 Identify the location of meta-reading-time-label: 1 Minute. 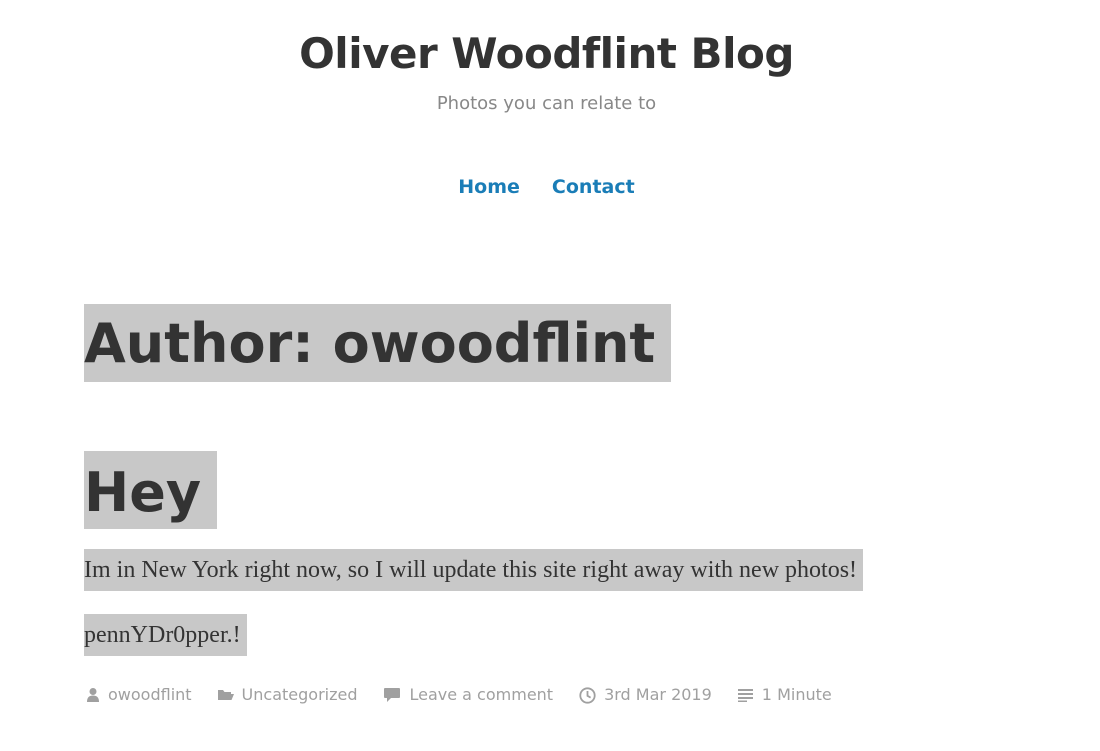
(796, 694).